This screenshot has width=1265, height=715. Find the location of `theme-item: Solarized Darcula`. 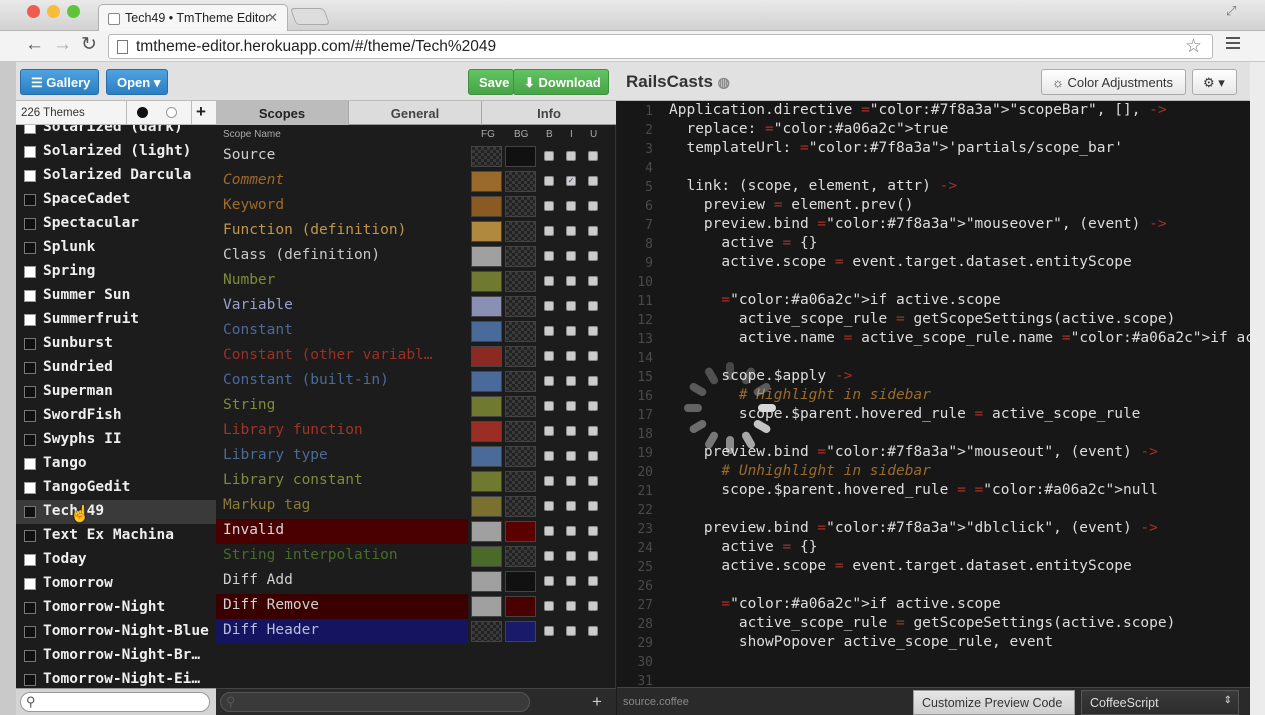

theme-item: Solarized Darcula is located at coordinates (116, 176).